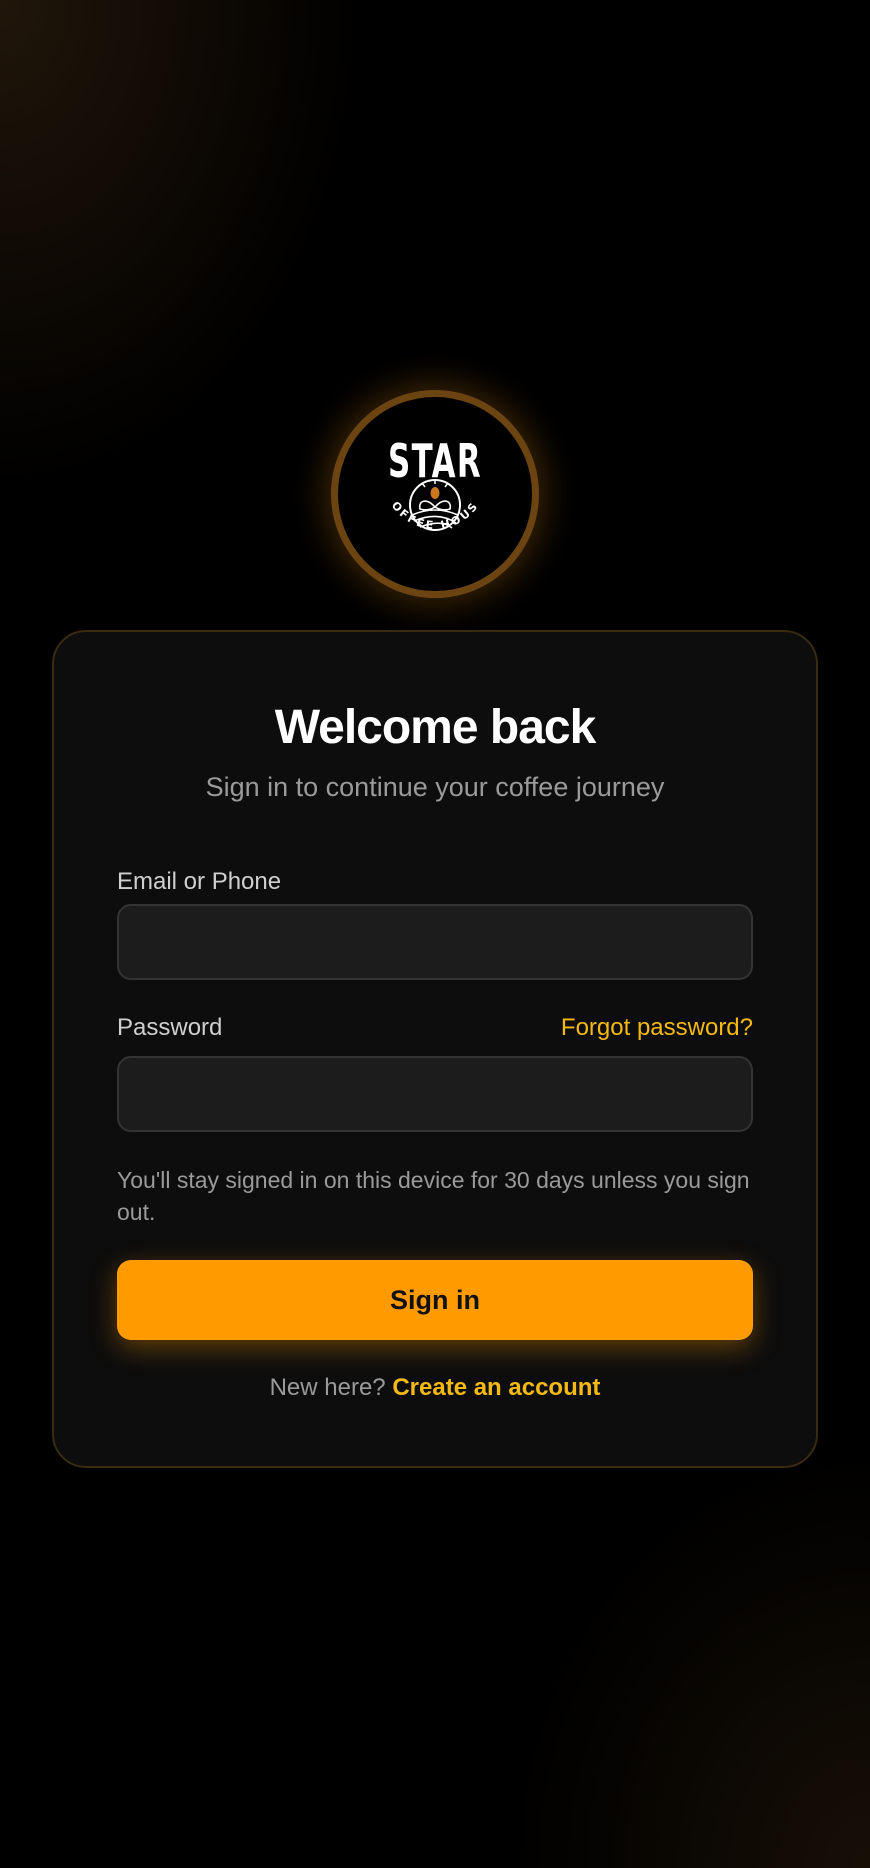 The width and height of the screenshot is (870, 1868). I want to click on email-field, so click(435, 942).